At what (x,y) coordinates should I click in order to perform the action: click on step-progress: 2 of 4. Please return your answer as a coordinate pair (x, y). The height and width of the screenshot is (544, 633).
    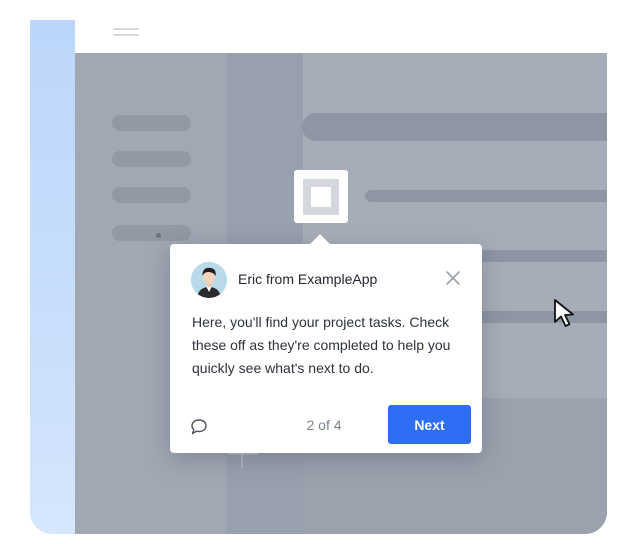
    Looking at the image, I should click on (324, 425).